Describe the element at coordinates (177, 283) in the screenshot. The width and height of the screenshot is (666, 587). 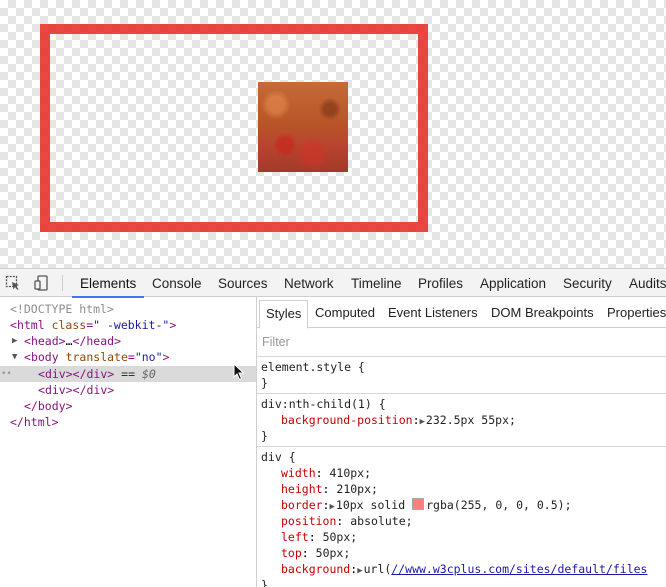
I see `tab-console: Console` at that location.